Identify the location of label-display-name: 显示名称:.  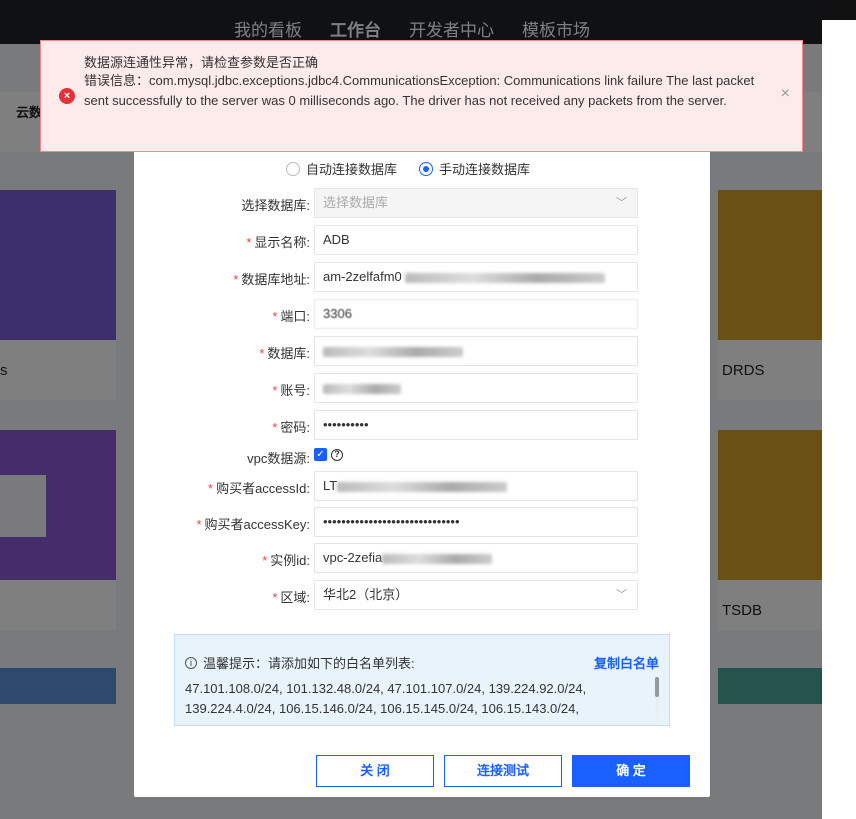
(282, 242).